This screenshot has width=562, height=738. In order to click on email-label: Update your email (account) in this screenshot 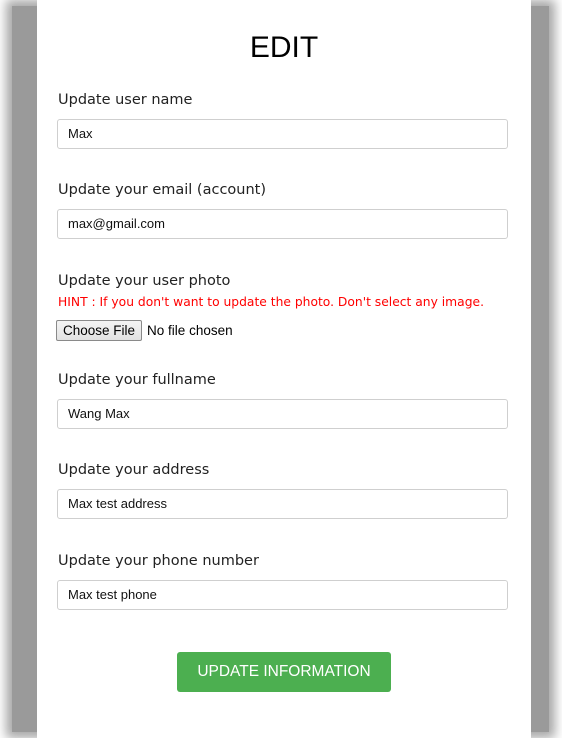, I will do `click(162, 190)`.